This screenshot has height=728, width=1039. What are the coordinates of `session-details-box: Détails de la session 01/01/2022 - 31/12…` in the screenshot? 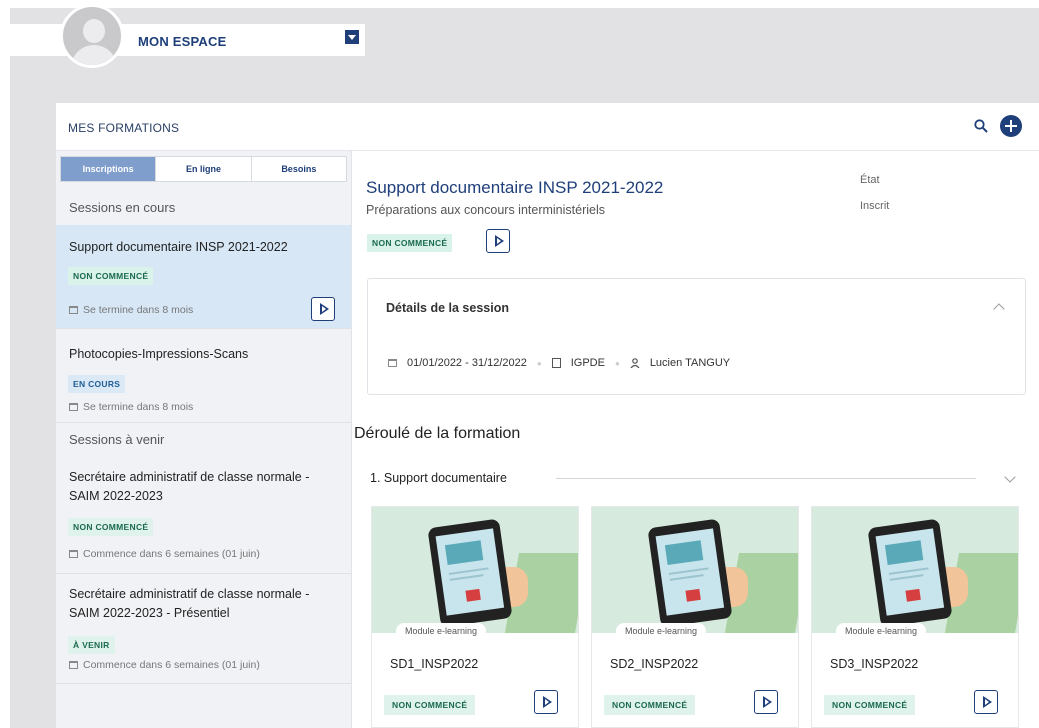 It's located at (696, 336).